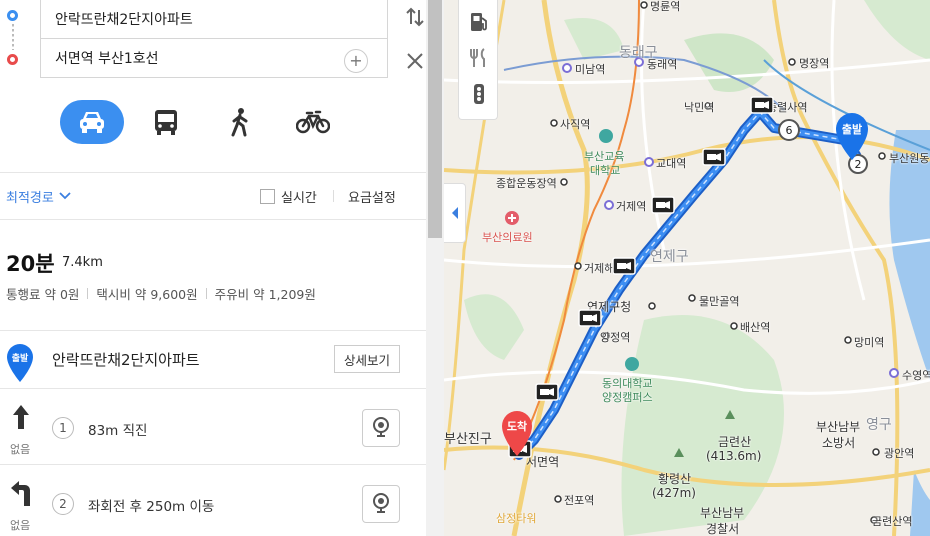 This screenshot has height=536, width=930. Describe the element at coordinates (82, 262) in the screenshot. I see `distance-text: 7.4km` at that location.